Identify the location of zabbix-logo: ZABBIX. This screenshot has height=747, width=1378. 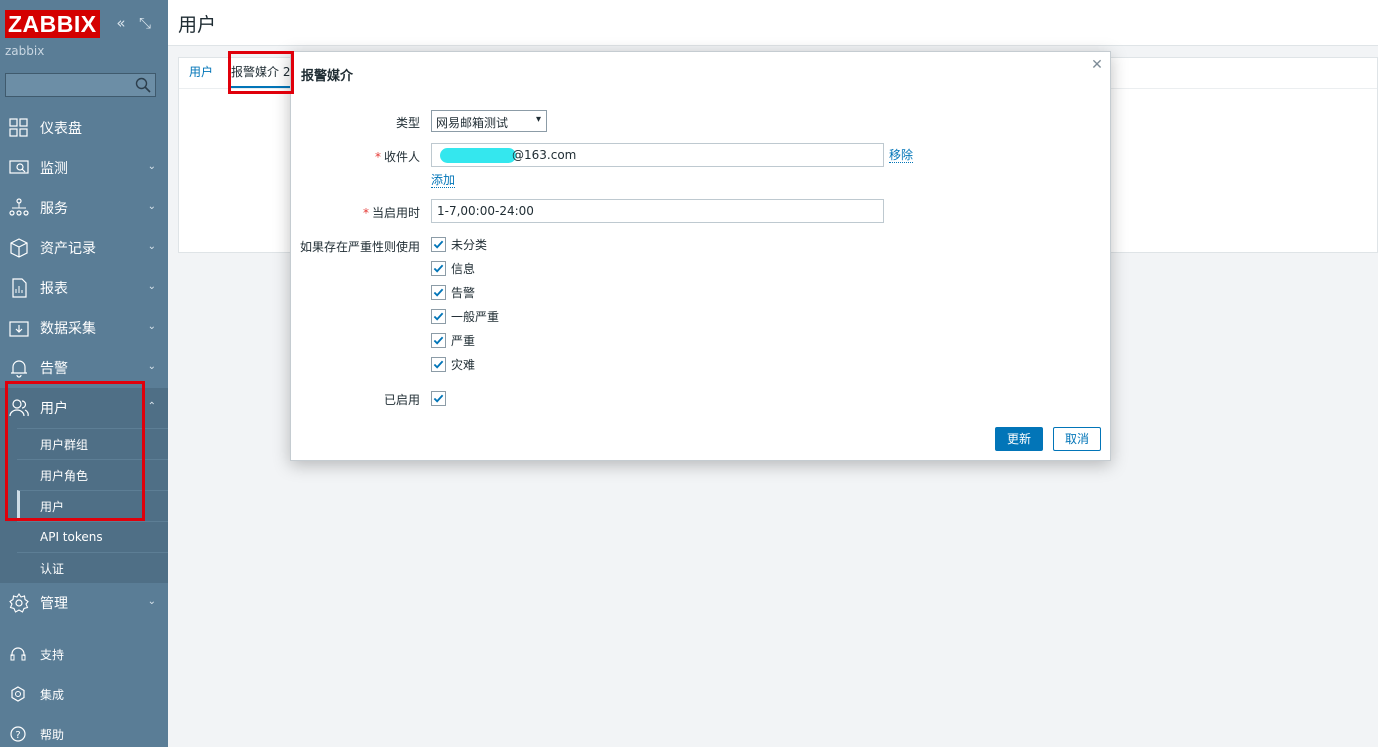
(52, 24).